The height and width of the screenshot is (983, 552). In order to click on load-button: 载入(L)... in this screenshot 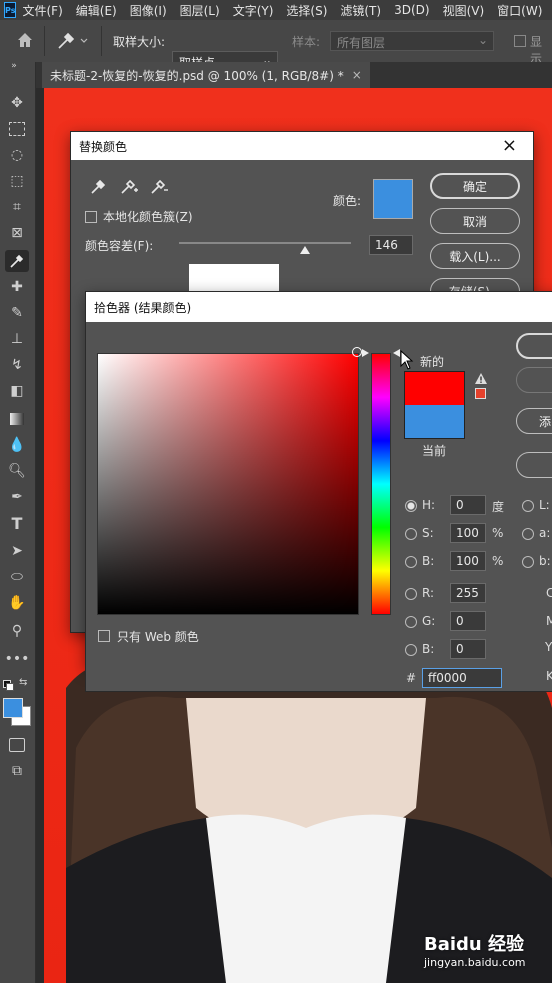, I will do `click(475, 256)`.